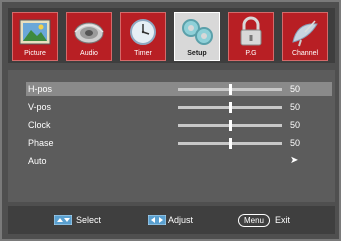 The width and height of the screenshot is (341, 241). I want to click on tab-pg: P.G, so click(251, 36).